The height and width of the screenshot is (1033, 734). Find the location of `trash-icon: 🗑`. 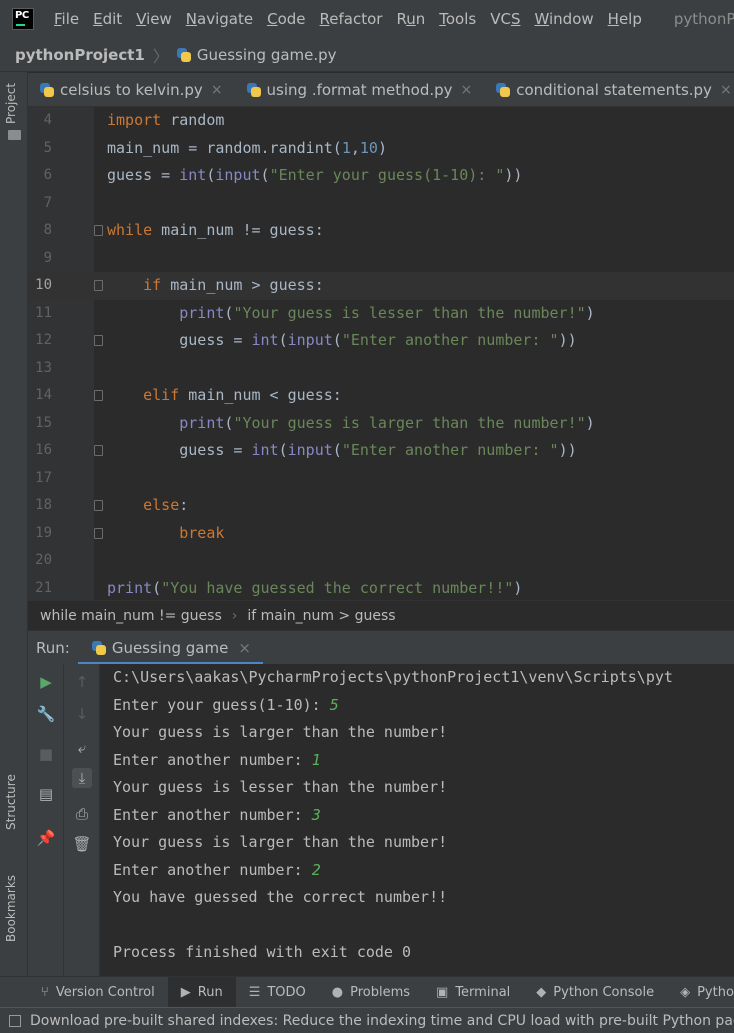

trash-icon: 🗑 is located at coordinates (82, 844).